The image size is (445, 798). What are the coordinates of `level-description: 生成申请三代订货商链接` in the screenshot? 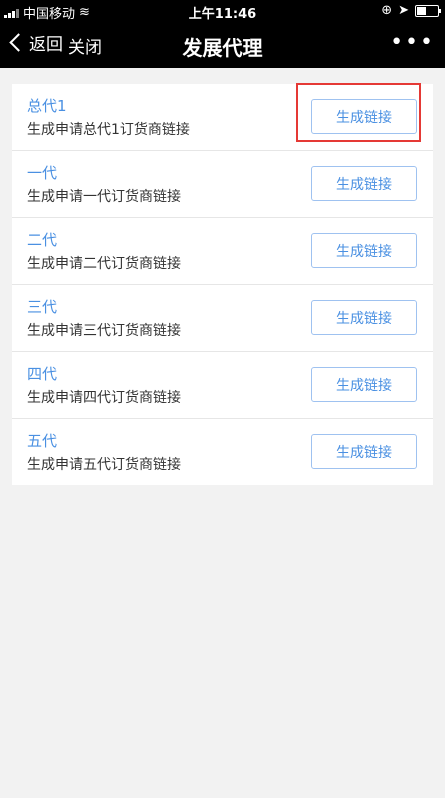 It's located at (104, 331).